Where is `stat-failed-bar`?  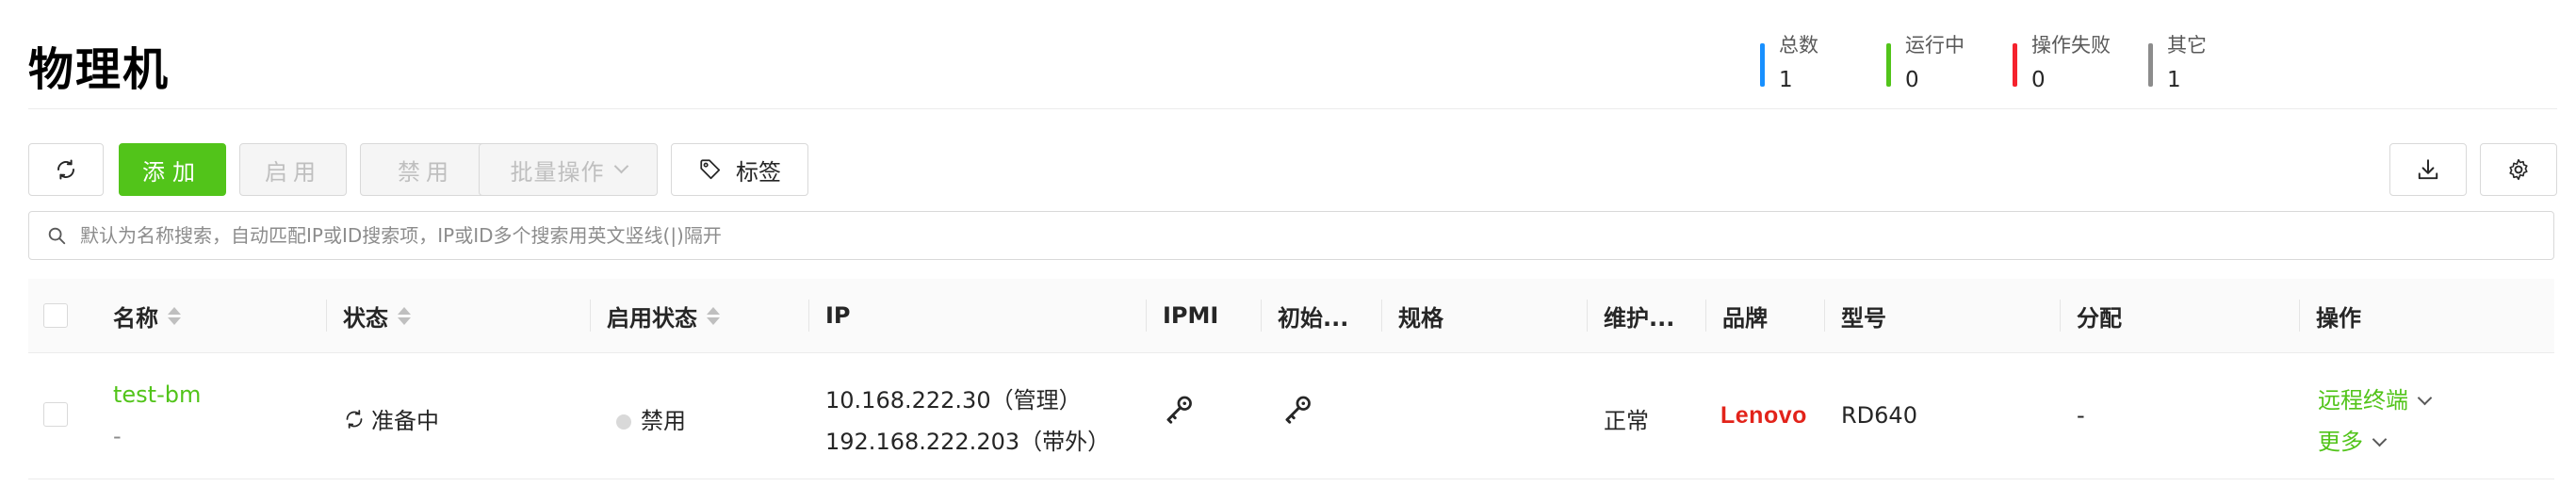
stat-failed-bar is located at coordinates (2015, 65).